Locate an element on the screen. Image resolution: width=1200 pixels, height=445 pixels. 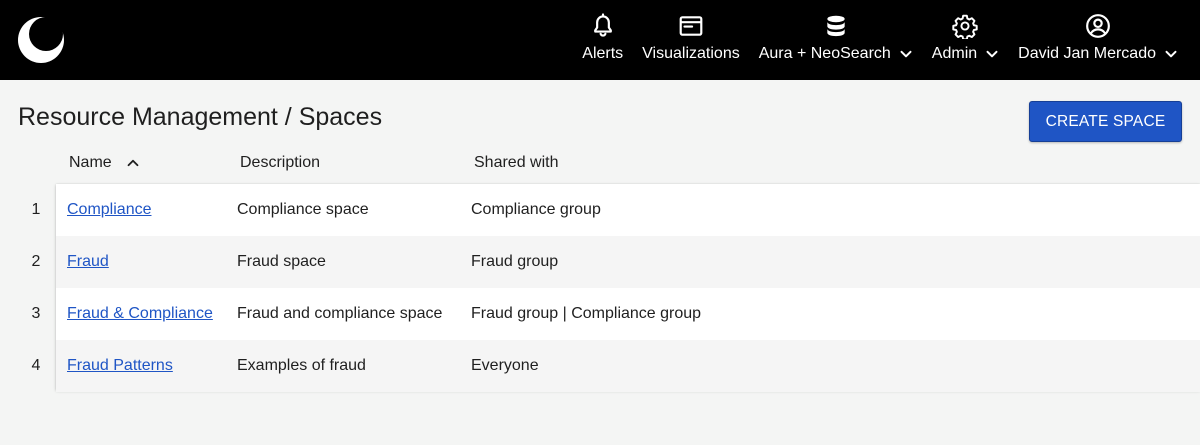
create-space-button: CREATE SPACE is located at coordinates (1105, 121).